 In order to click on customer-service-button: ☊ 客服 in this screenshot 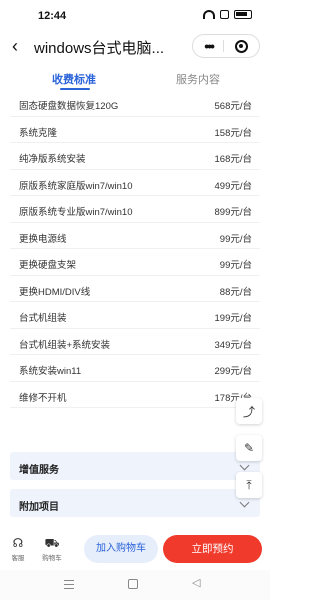, I will do `click(18, 549)`.